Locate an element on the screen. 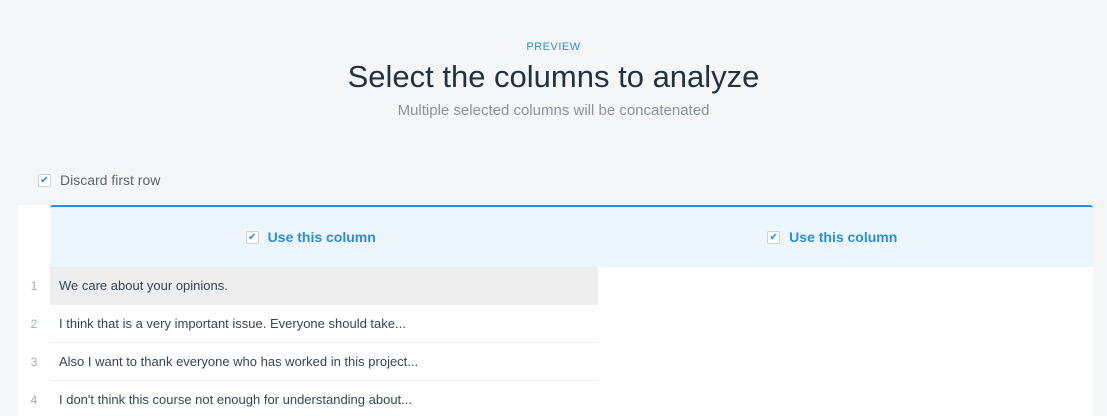  discard-first-row-label: Discard first row is located at coordinates (110, 180).